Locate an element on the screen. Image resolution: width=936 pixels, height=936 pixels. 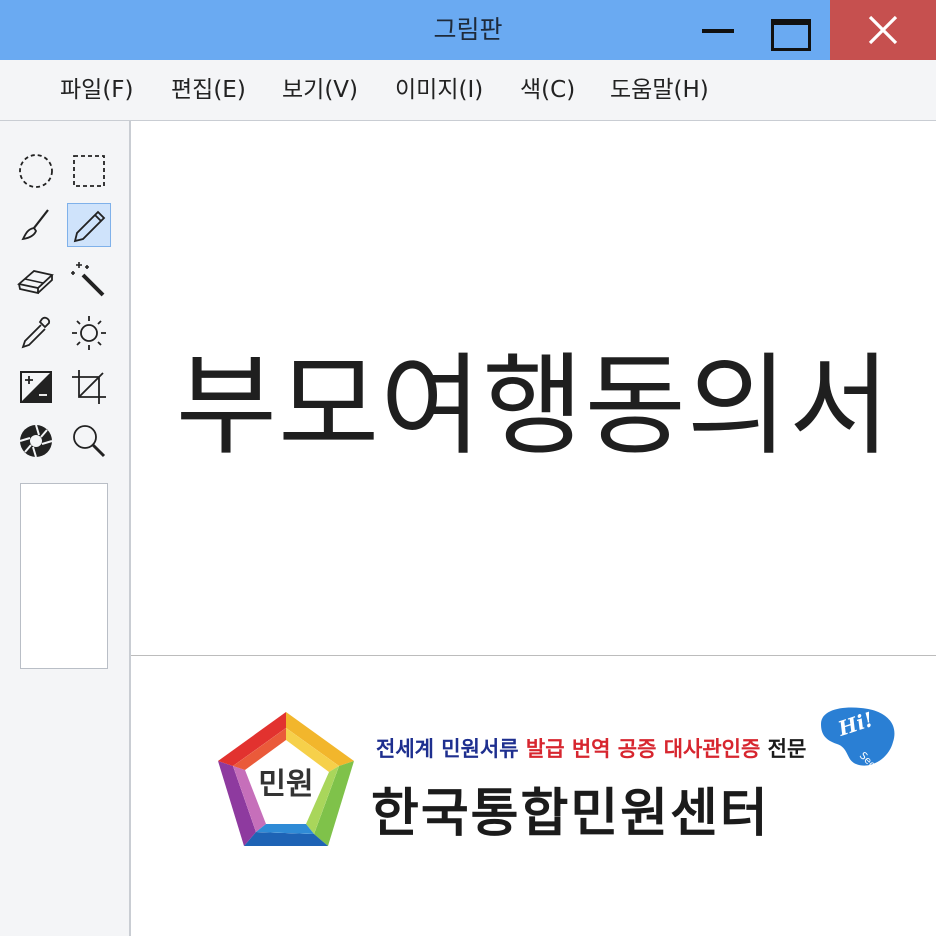
aperture-icon is located at coordinates (36, 441).